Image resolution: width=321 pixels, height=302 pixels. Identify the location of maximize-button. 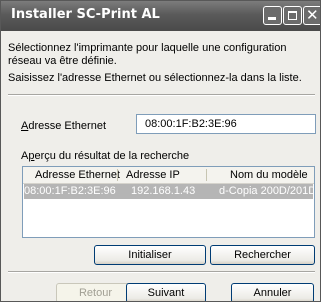
(292, 15).